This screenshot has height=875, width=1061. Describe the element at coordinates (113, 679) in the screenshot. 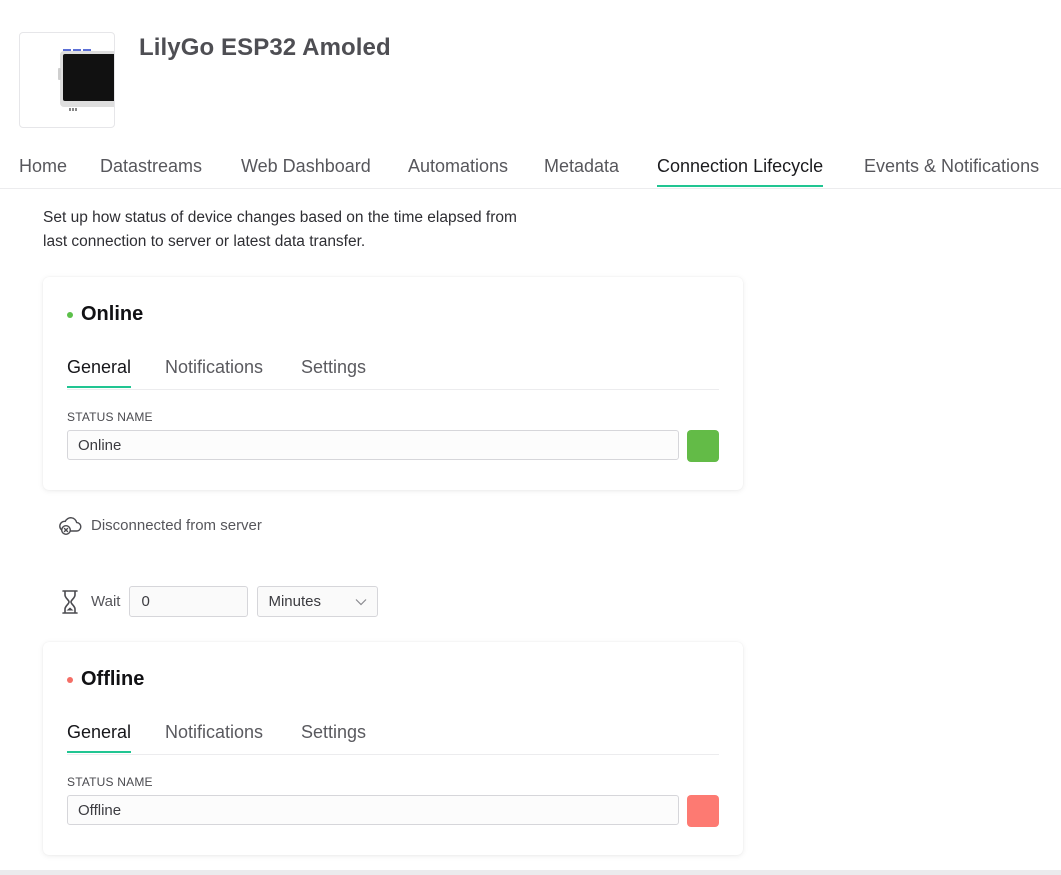

I see `offline-title-text: Offline` at that location.